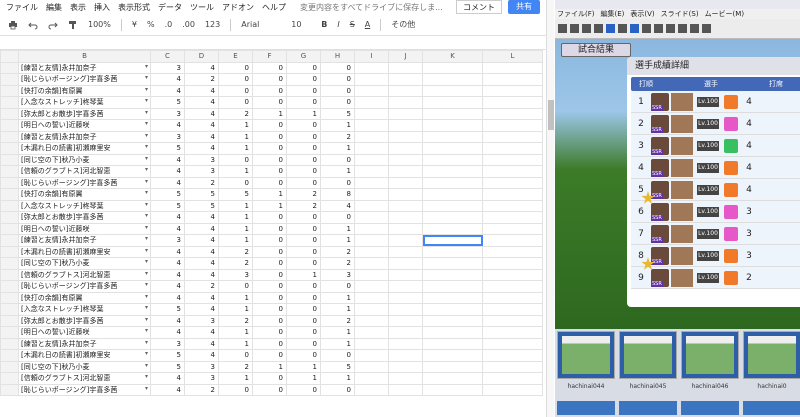 This screenshot has width=800, height=417. Describe the element at coordinates (102, 7) in the screenshot. I see `menu-insert: 挿入` at that location.